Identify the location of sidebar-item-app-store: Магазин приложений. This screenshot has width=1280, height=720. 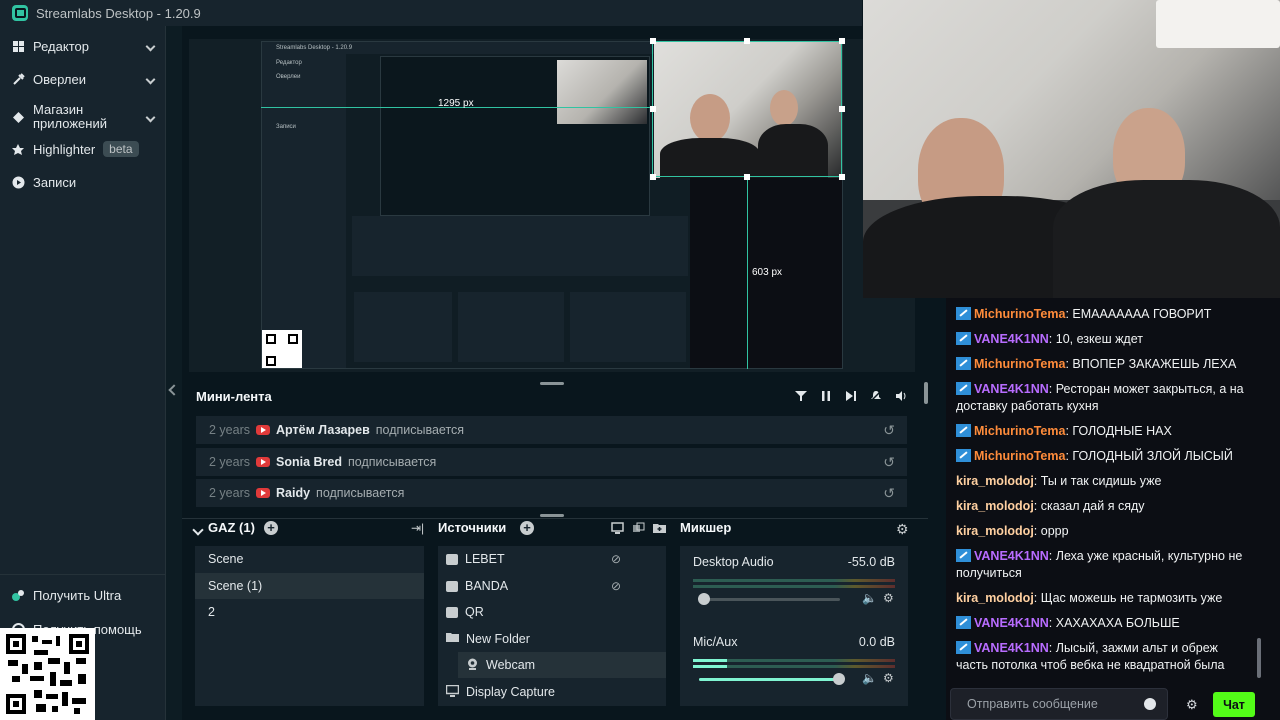
(83, 117).